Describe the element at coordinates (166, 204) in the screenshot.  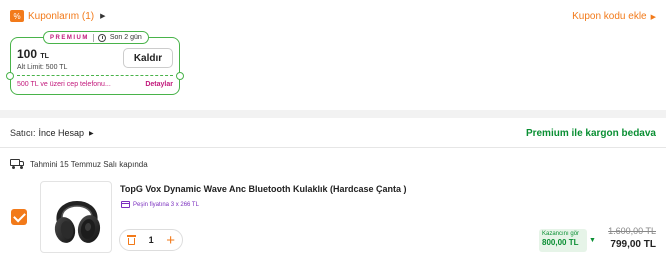
I see `installment-text: Peşin fiyatına 3 x 266 TL` at that location.